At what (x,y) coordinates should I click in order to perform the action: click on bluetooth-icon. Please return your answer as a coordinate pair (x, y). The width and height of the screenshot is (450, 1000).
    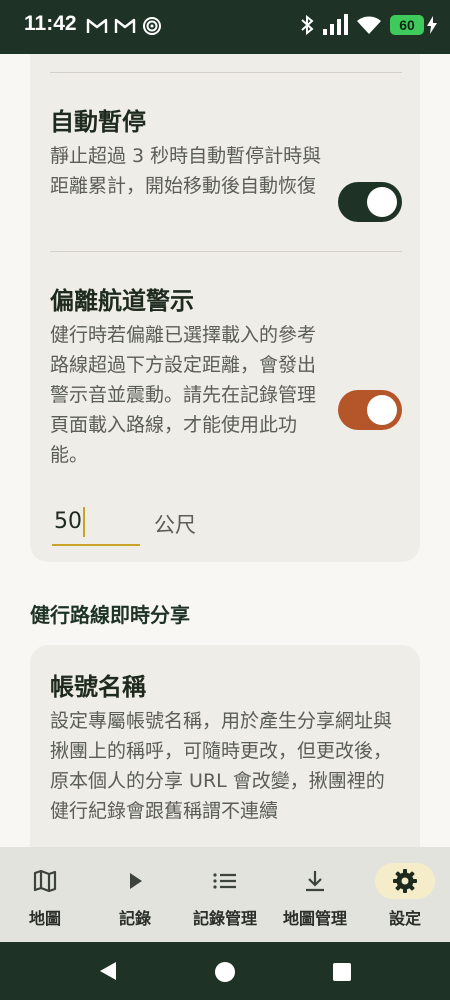
    Looking at the image, I should click on (307, 25).